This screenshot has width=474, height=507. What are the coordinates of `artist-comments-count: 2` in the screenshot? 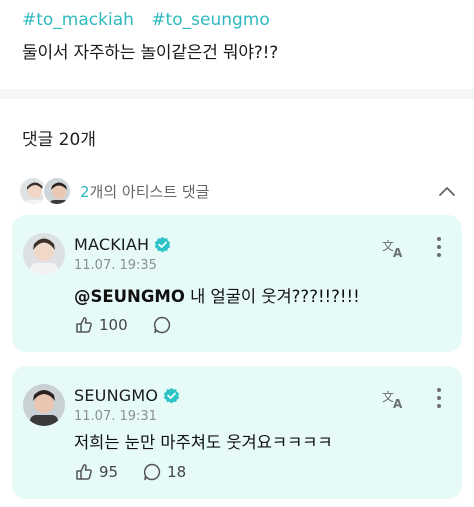 It's located at (85, 191).